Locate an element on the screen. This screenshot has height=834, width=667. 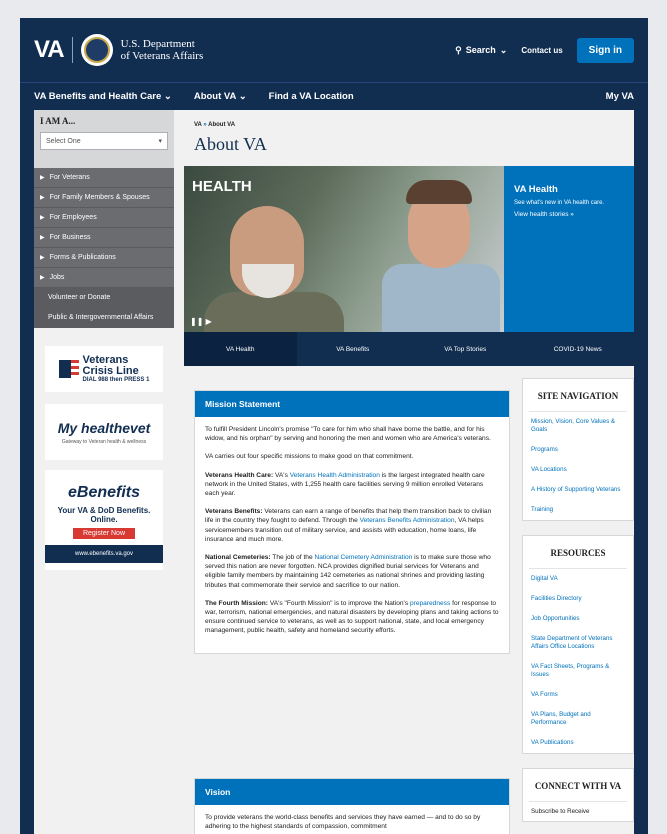
nav-about: About VA ⌄ is located at coordinates (220, 96).